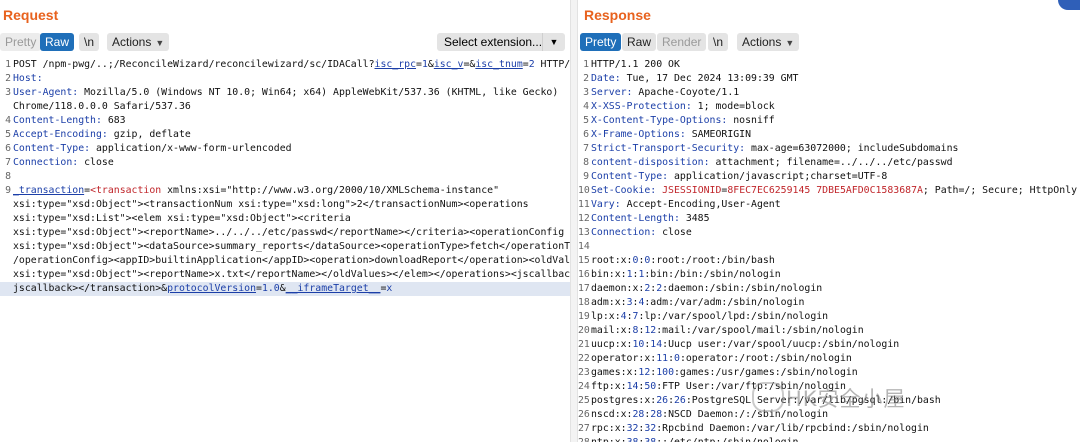  Describe the element at coordinates (751, 120) in the screenshot. I see `code-token: nosniff` at that location.